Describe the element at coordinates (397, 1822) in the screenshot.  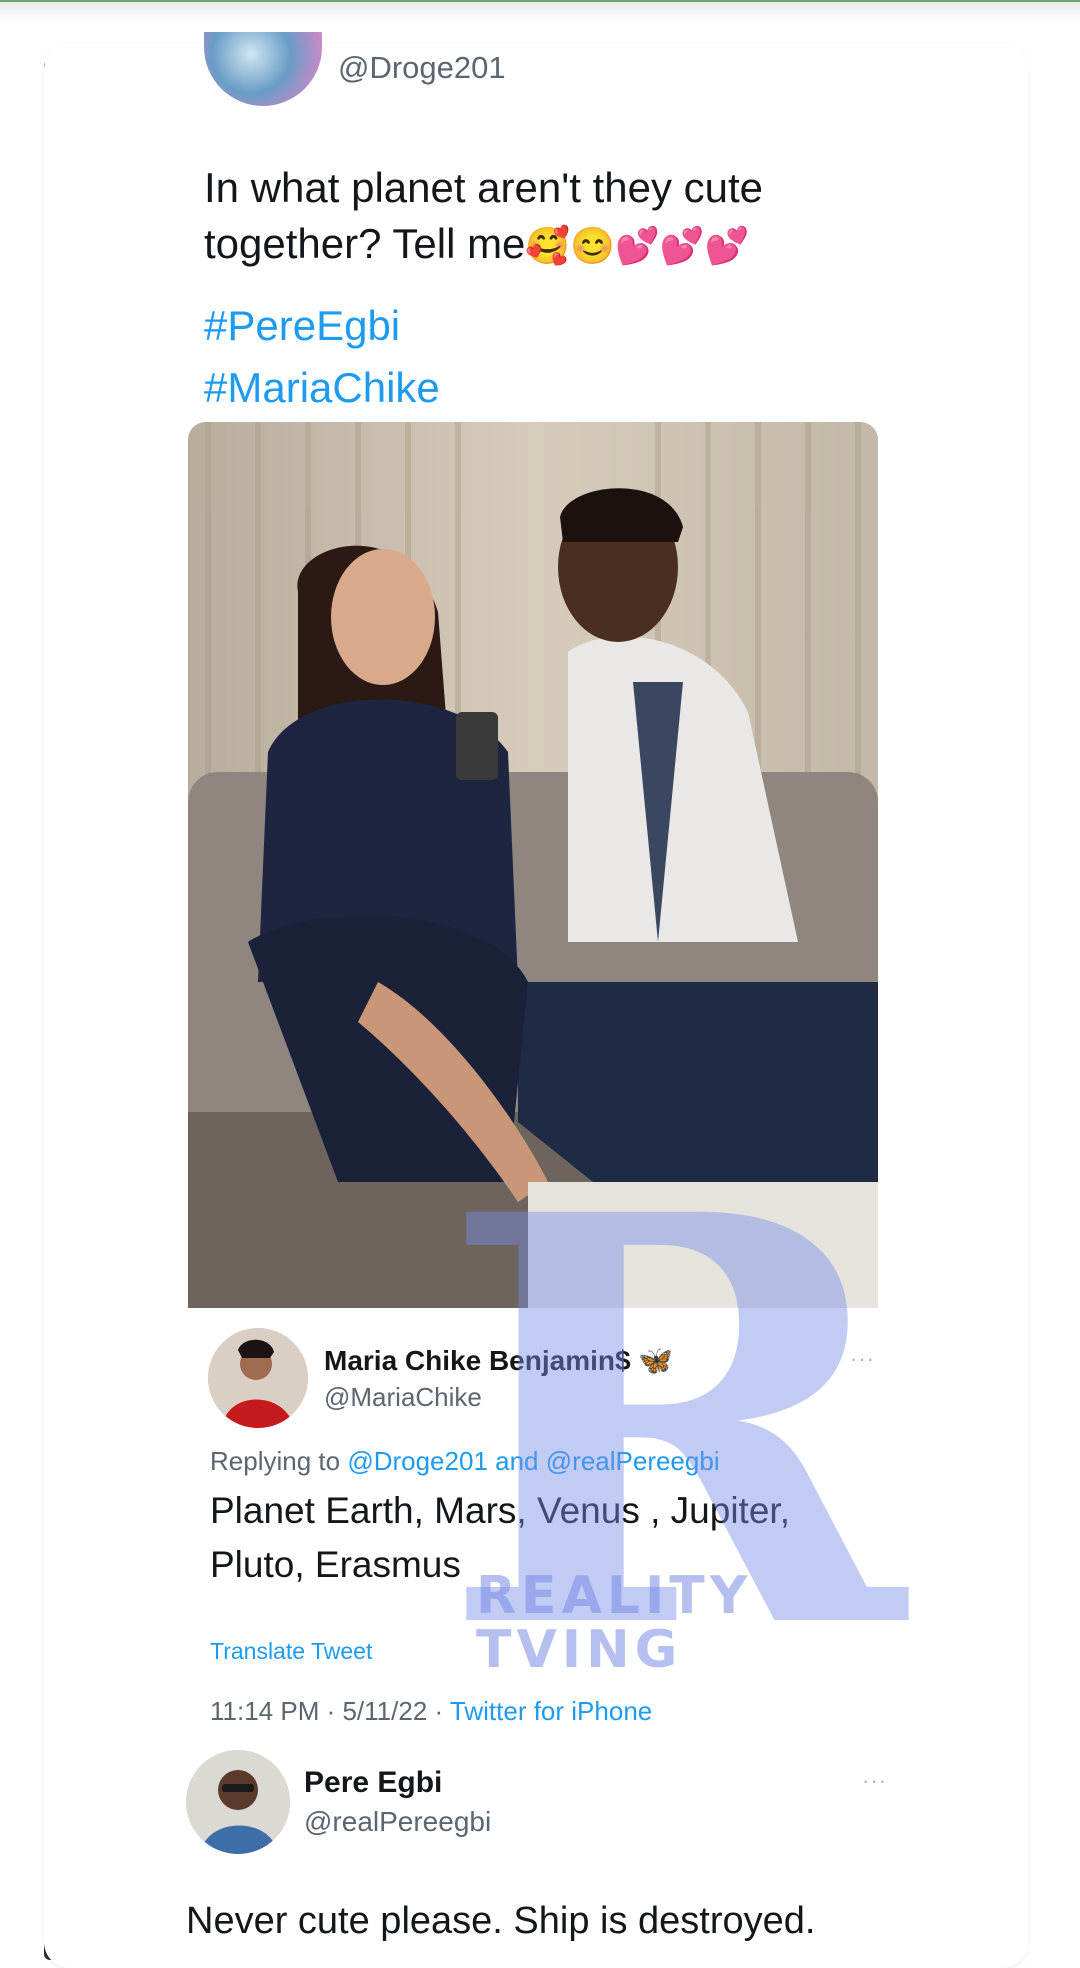
I see `reply2-author-handle: @realPereegbi` at that location.